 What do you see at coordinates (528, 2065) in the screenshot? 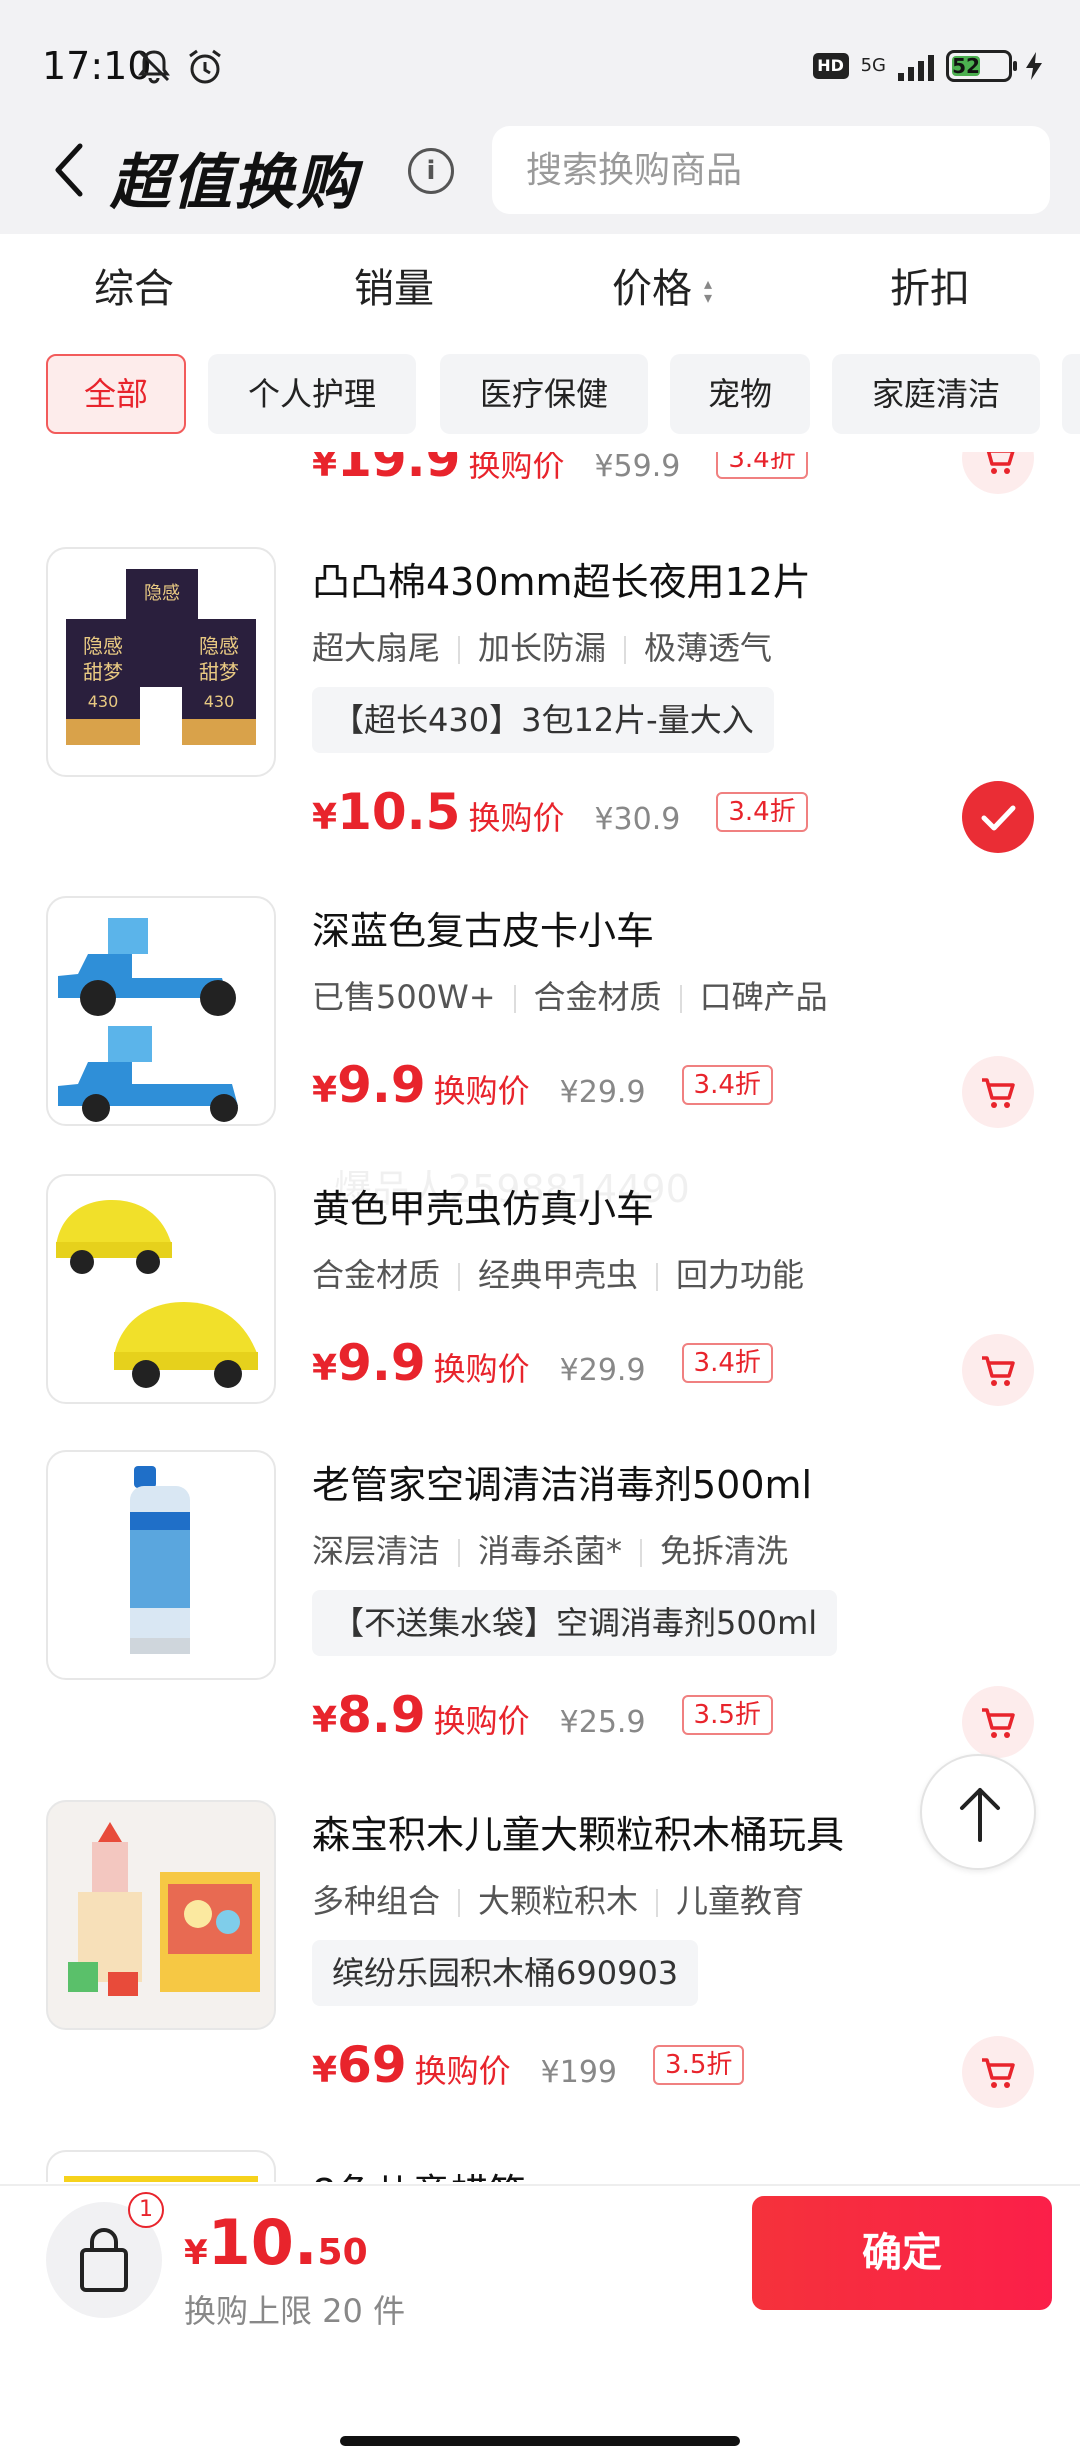
I see `price-row: ¥ 69 换购价 ¥199 3.5折` at bounding box center [528, 2065].